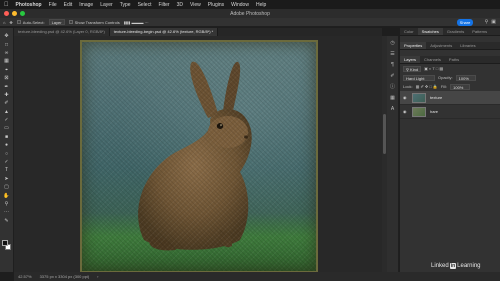  I want to click on window-controls, so click(14, 13).